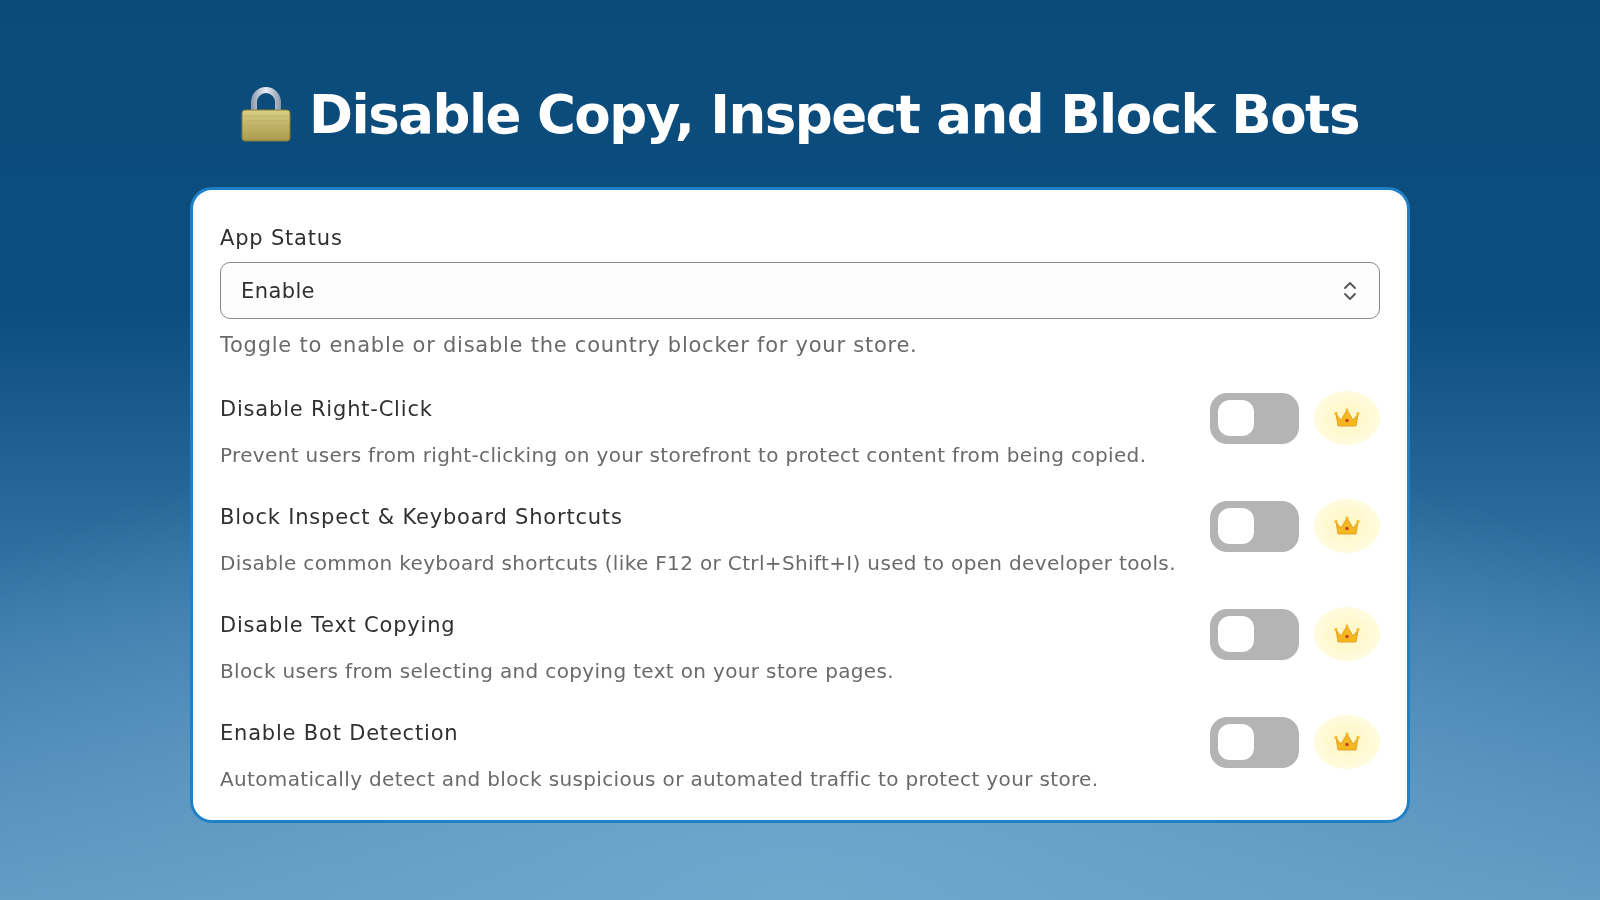 The image size is (1600, 900). I want to click on help-text: Toggle to enable or disable the country blocker for your store., so click(569, 345).